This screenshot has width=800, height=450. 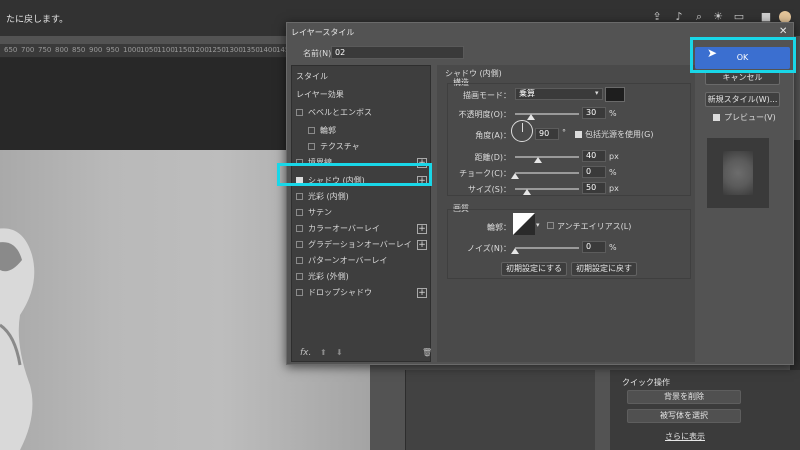 What do you see at coordinates (96, 50) in the screenshot?
I see `ruler-number: 900` at bounding box center [96, 50].